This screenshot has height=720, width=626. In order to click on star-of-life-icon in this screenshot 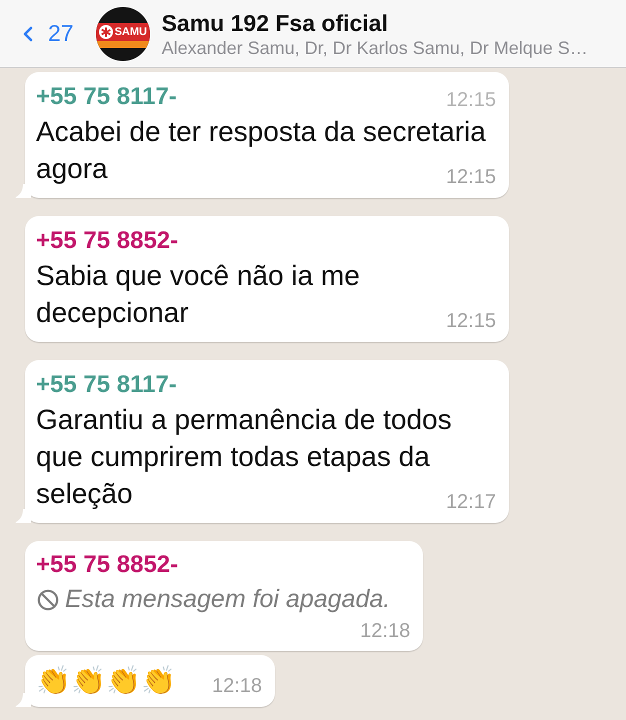, I will do `click(105, 32)`.